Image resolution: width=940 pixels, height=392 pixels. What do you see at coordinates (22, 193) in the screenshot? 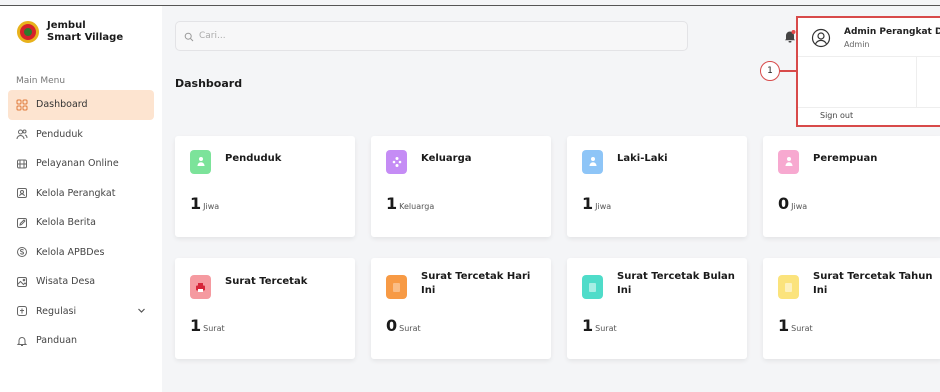
I see `id-card-icon` at bounding box center [22, 193].